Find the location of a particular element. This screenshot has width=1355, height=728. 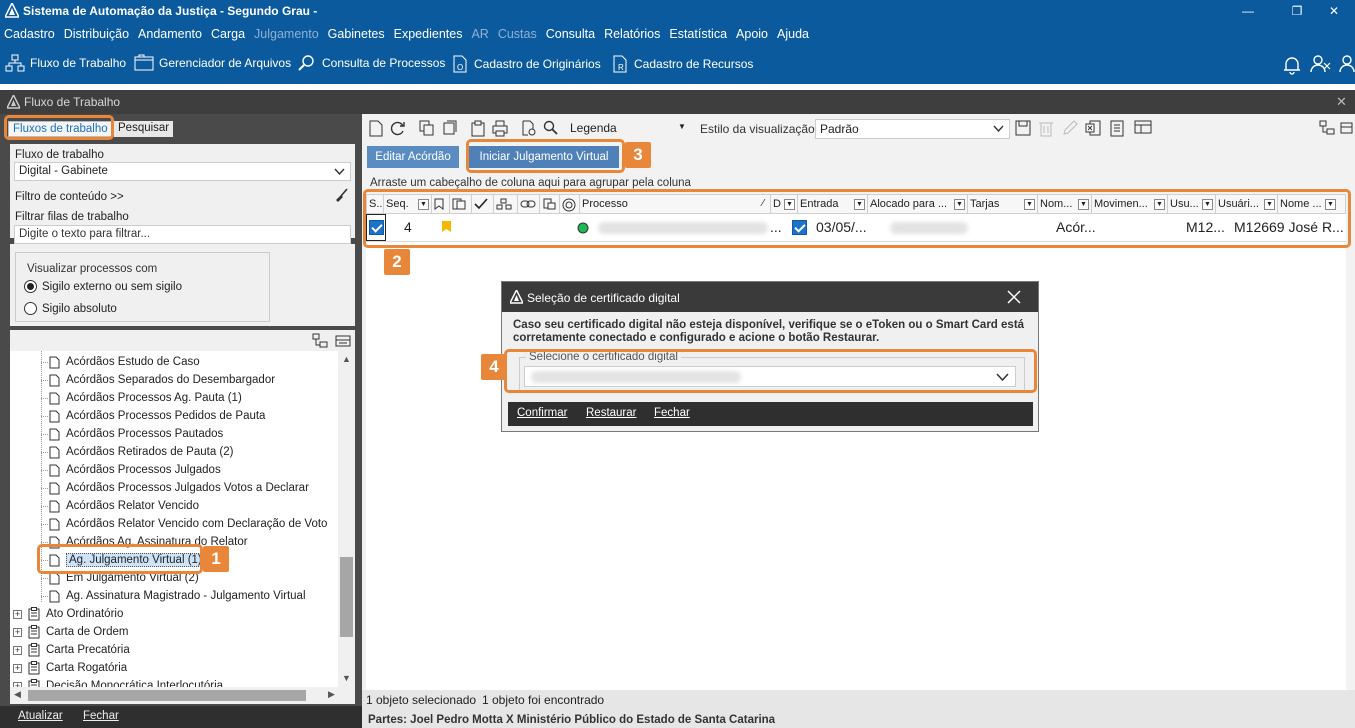

cadastro-originarios-button: O Cadastro de Originários is located at coordinates (526, 64).